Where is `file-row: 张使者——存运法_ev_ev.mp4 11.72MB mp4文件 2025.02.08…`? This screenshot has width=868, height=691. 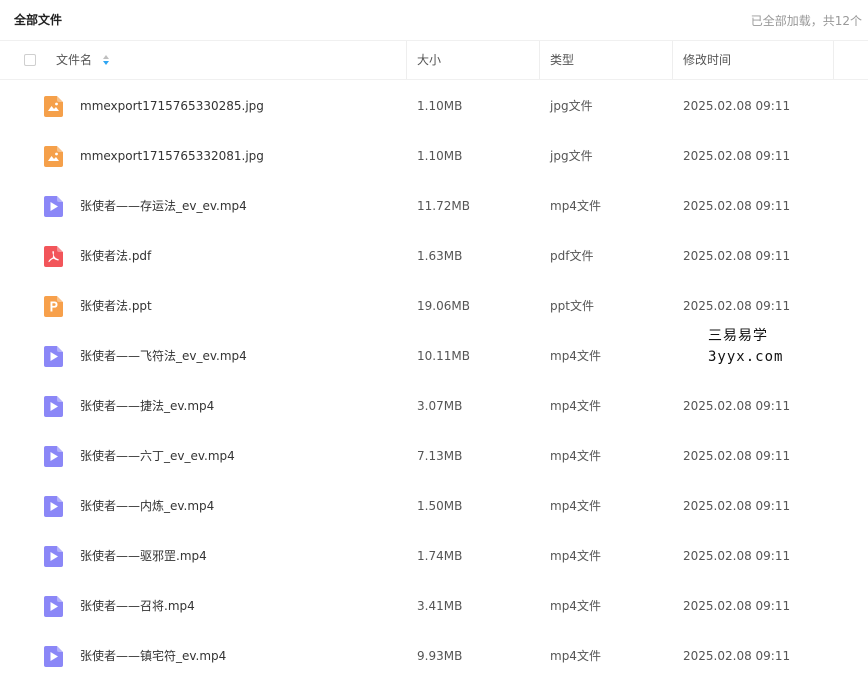
file-row: 张使者——存运法_ev_ev.mp4 11.72MB mp4文件 2025.02.08… is located at coordinates (434, 206).